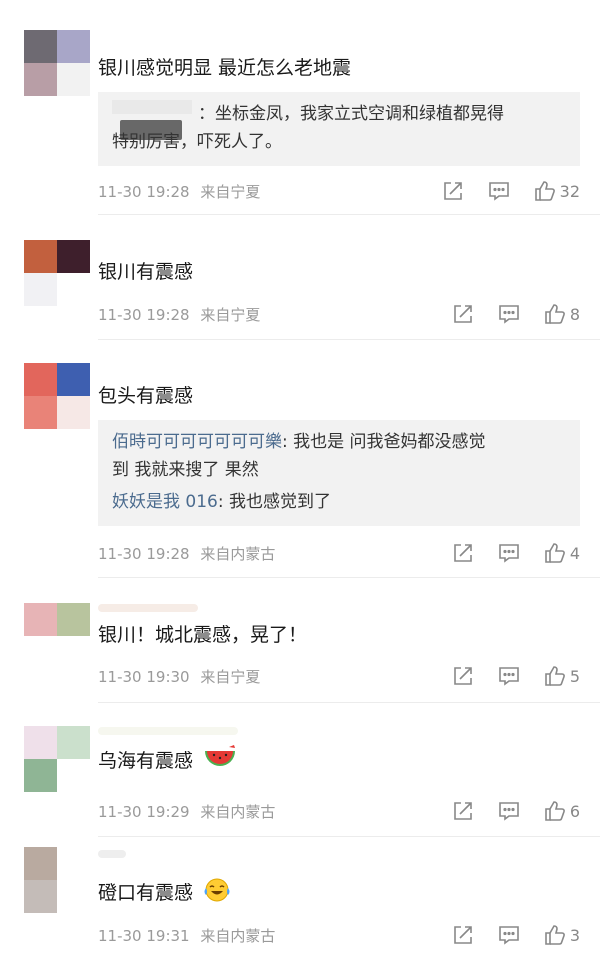 The image size is (600, 968). Describe the element at coordinates (574, 314) in the screenshot. I see `like-count: 8` at that location.